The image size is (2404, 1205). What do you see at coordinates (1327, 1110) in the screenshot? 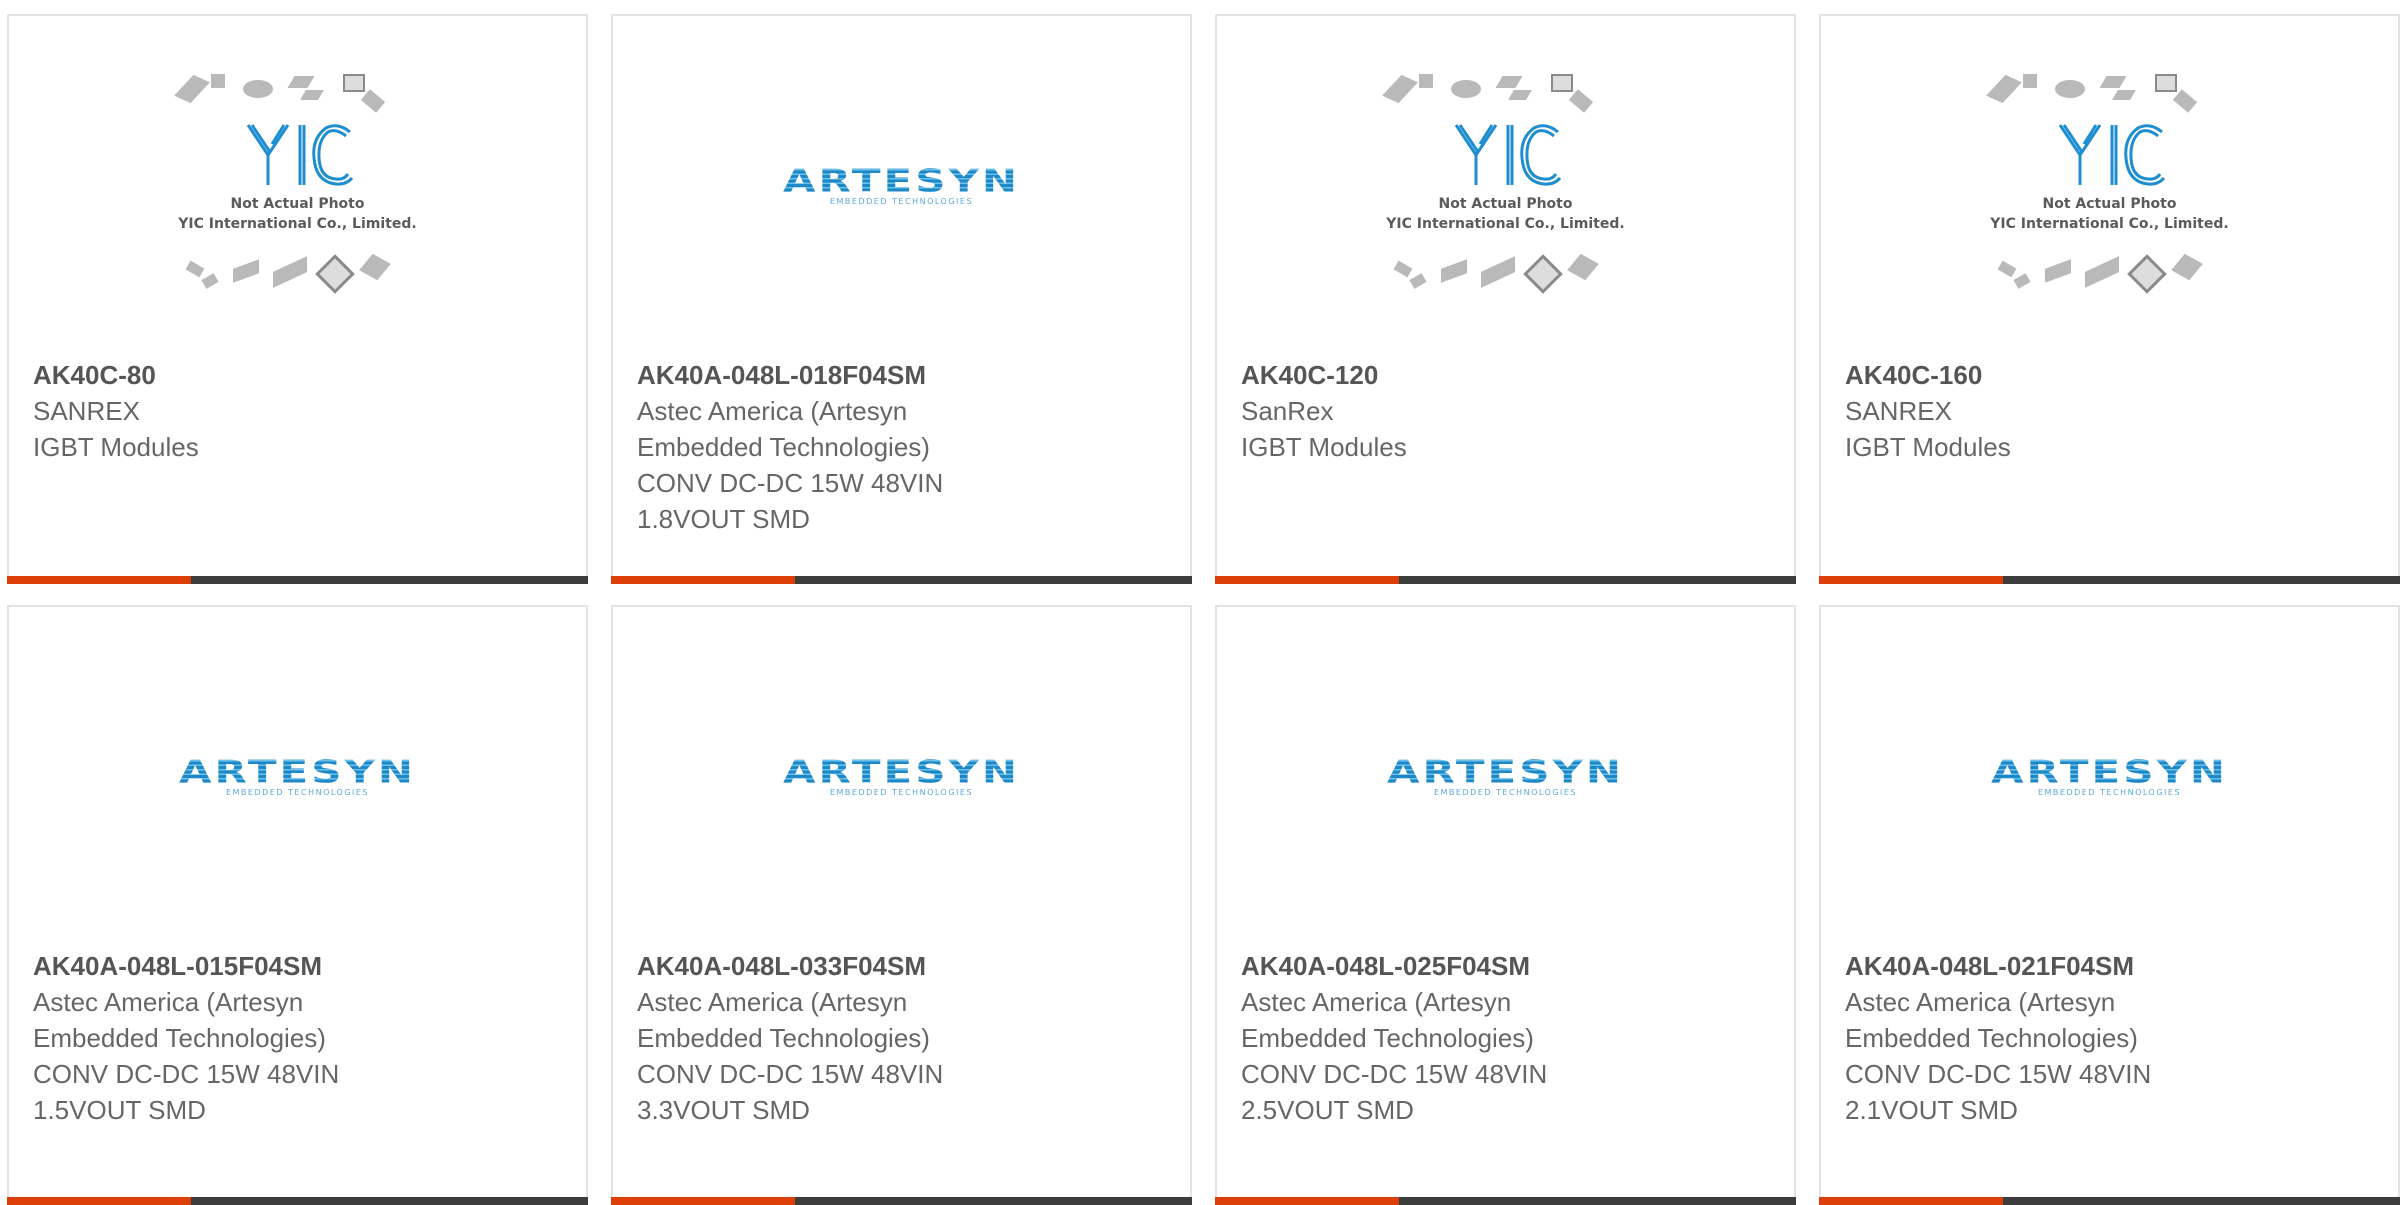
I see `product-description-line: 2.5VOUT SMD` at bounding box center [1327, 1110].